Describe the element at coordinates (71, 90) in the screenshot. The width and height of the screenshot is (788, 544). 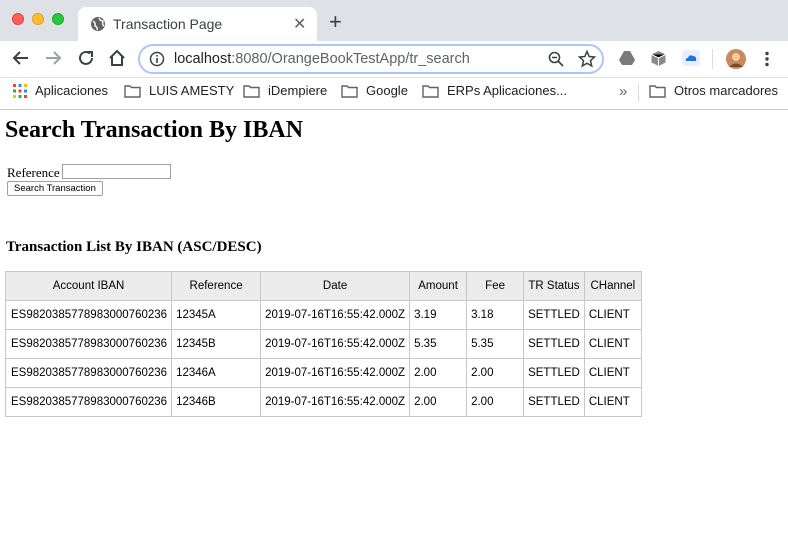
I see `bookmark-label: Aplicaciones` at that location.